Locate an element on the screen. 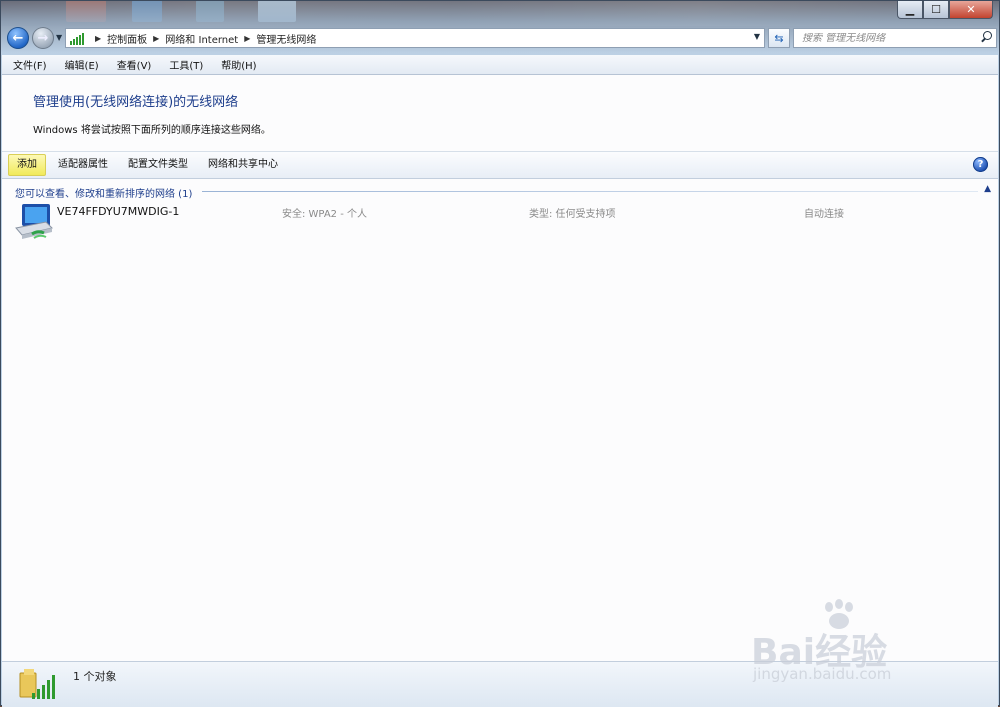 The height and width of the screenshot is (707, 1000). recent-pages-chevron-icon: ▼ is located at coordinates (59, 37).